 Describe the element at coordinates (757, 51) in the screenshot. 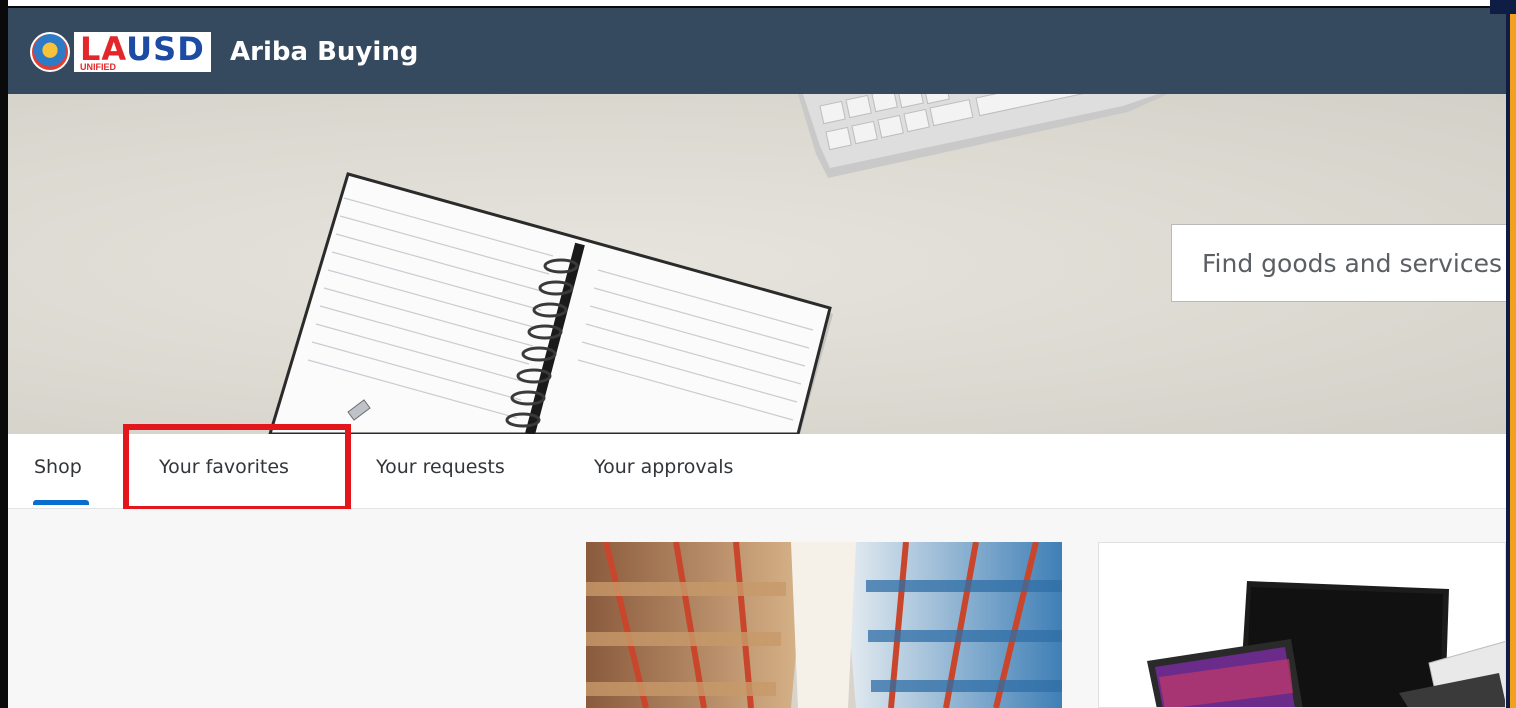

I see `app-header: LAUSD UNIFIED Ariba Buying` at that location.